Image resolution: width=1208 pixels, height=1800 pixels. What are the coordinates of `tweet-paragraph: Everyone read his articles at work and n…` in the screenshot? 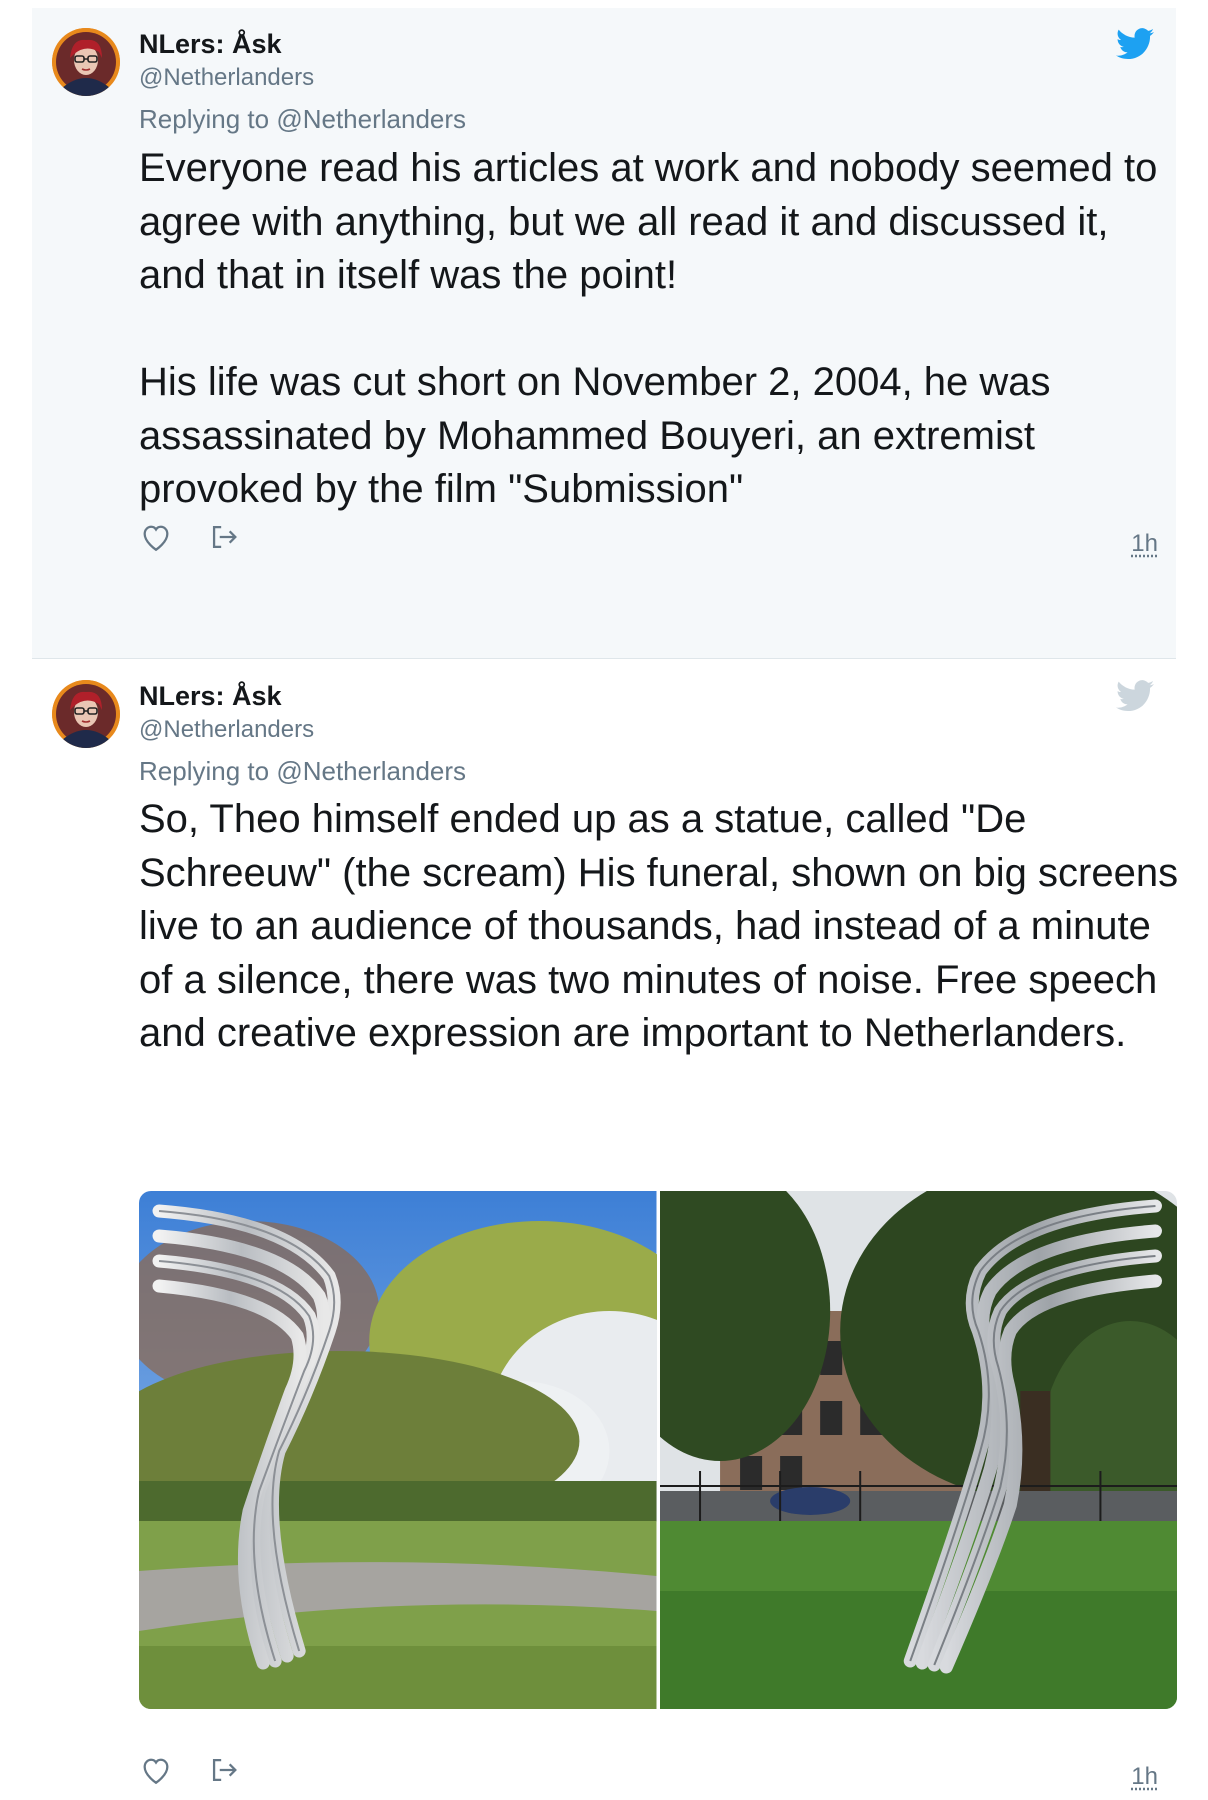 It's located at (648, 221).